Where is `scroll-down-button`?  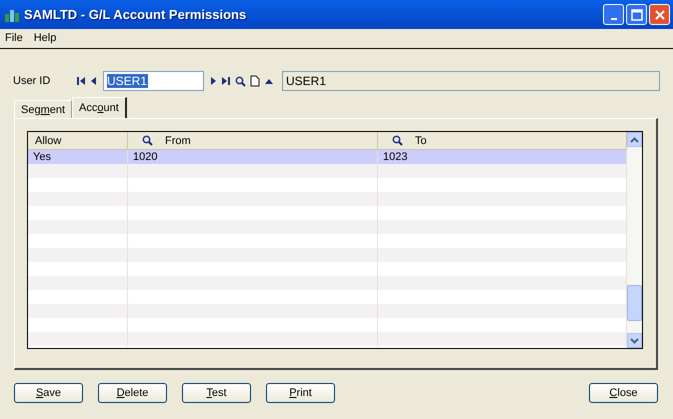 scroll-down-button is located at coordinates (634, 340).